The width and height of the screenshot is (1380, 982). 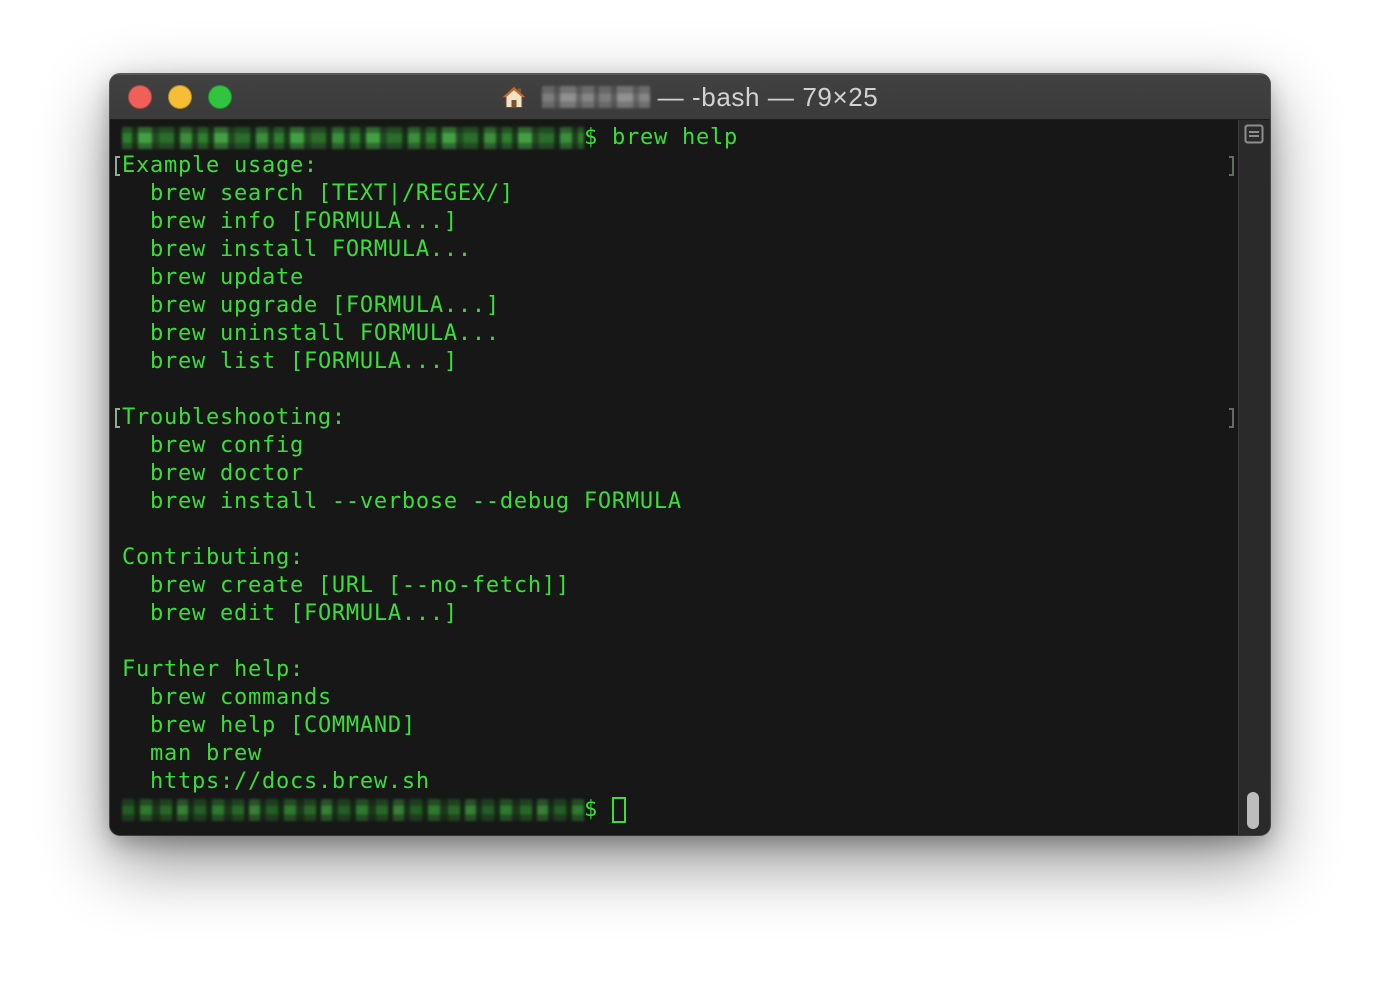 What do you see at coordinates (227, 473) in the screenshot?
I see `help-command-line: brew doctor` at bounding box center [227, 473].